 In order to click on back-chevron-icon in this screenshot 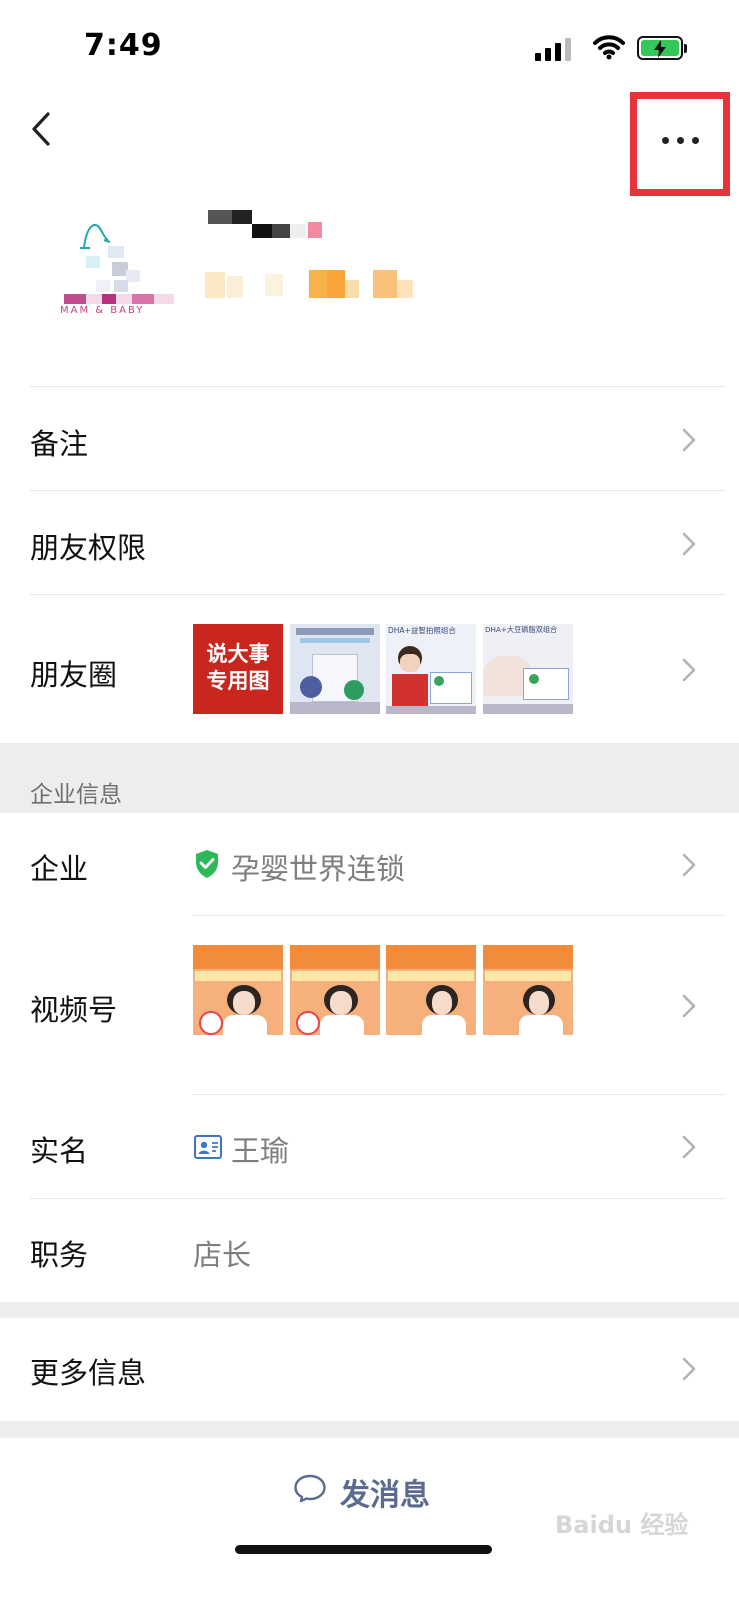, I will do `click(41, 129)`.